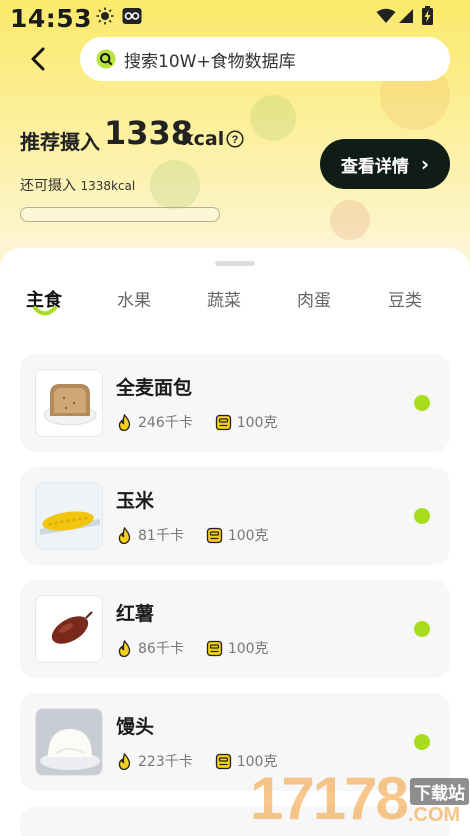 The image size is (470, 836). What do you see at coordinates (45, 311) in the screenshot?
I see `active-tab-indicator` at bounding box center [45, 311].